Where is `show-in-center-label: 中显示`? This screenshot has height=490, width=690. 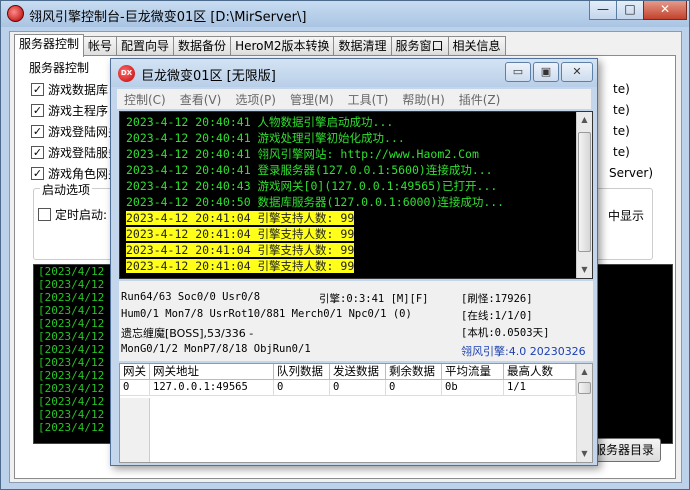
show-in-center-label: 中显示 is located at coordinates (626, 216).